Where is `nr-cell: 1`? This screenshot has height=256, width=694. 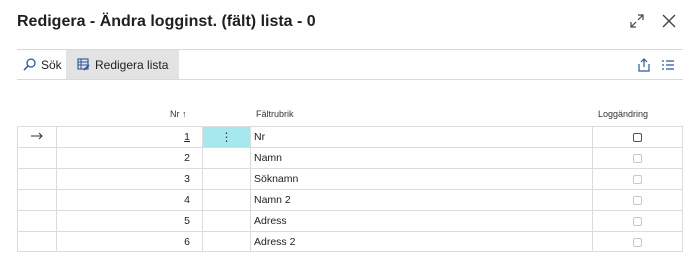
nr-cell: 1 is located at coordinates (130, 137).